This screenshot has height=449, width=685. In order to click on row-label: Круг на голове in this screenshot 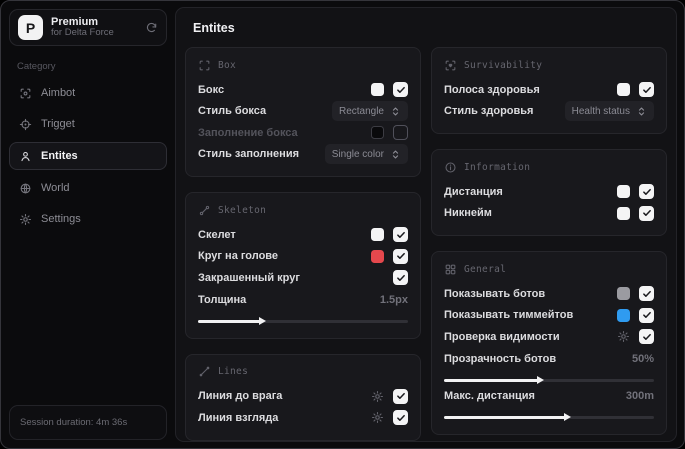, I will do `click(238, 256)`.